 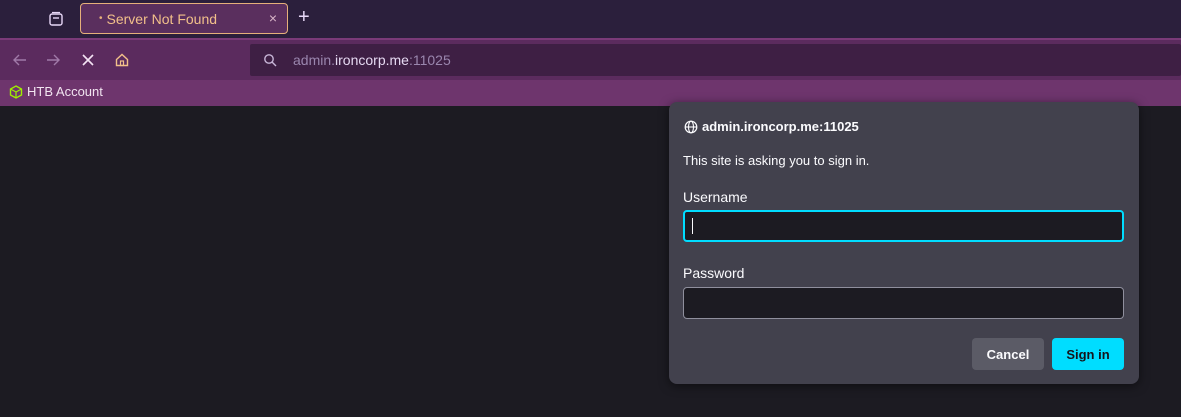 I want to click on url-host-domain: ironcorp.me, so click(x=372, y=60).